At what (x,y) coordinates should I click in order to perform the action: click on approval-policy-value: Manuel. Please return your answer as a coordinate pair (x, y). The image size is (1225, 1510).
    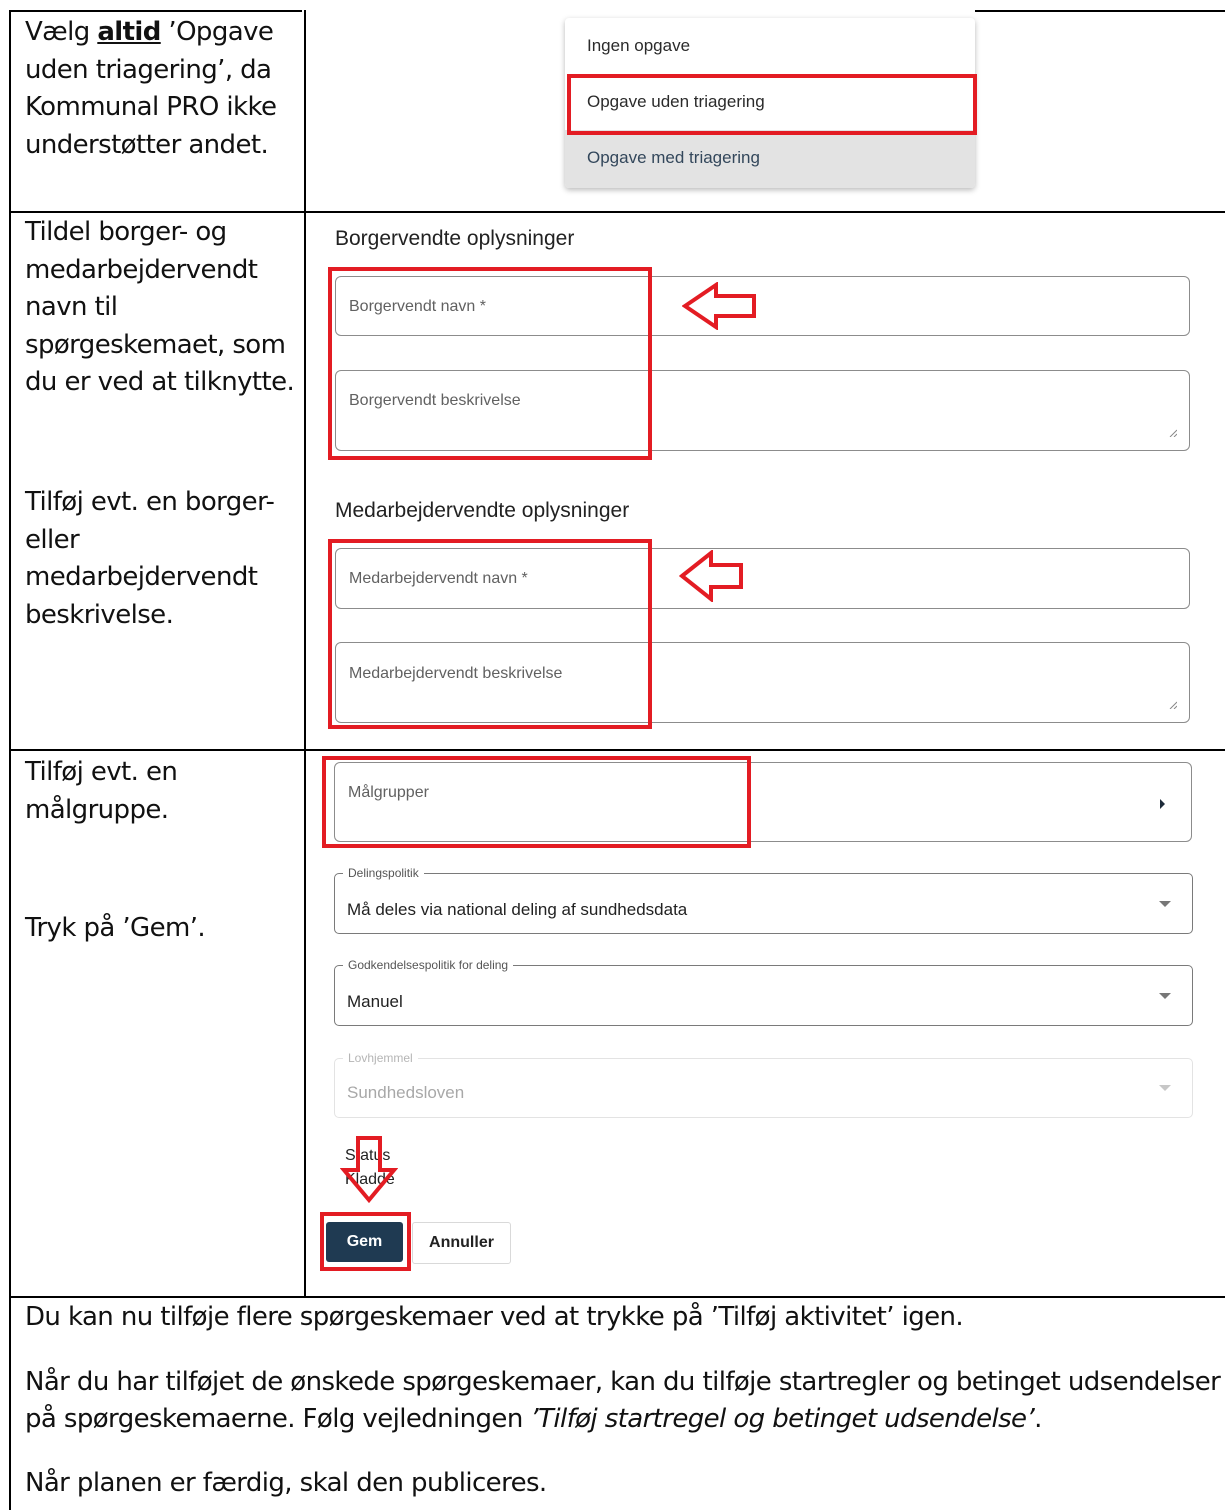
    Looking at the image, I should click on (375, 1001).